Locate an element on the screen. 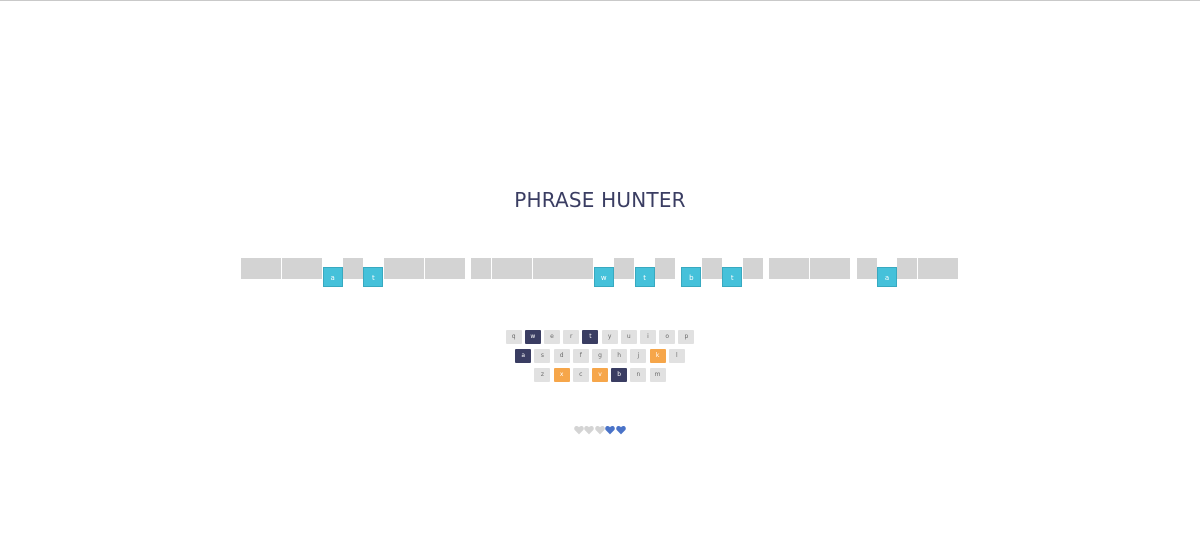  keyboard-row: asdfghjkl is located at coordinates (600, 356).